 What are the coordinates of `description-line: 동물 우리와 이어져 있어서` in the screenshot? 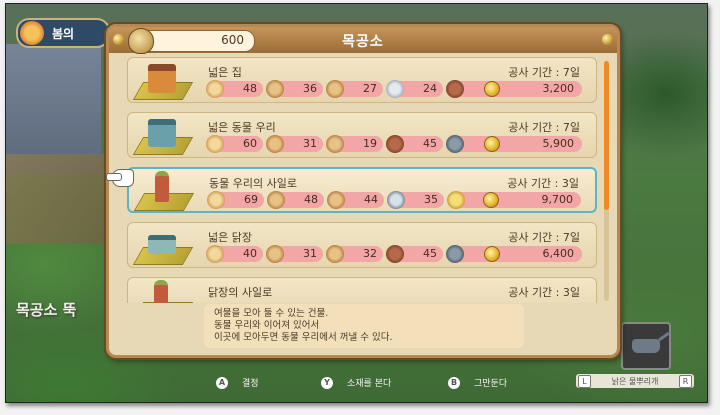 It's located at (267, 325).